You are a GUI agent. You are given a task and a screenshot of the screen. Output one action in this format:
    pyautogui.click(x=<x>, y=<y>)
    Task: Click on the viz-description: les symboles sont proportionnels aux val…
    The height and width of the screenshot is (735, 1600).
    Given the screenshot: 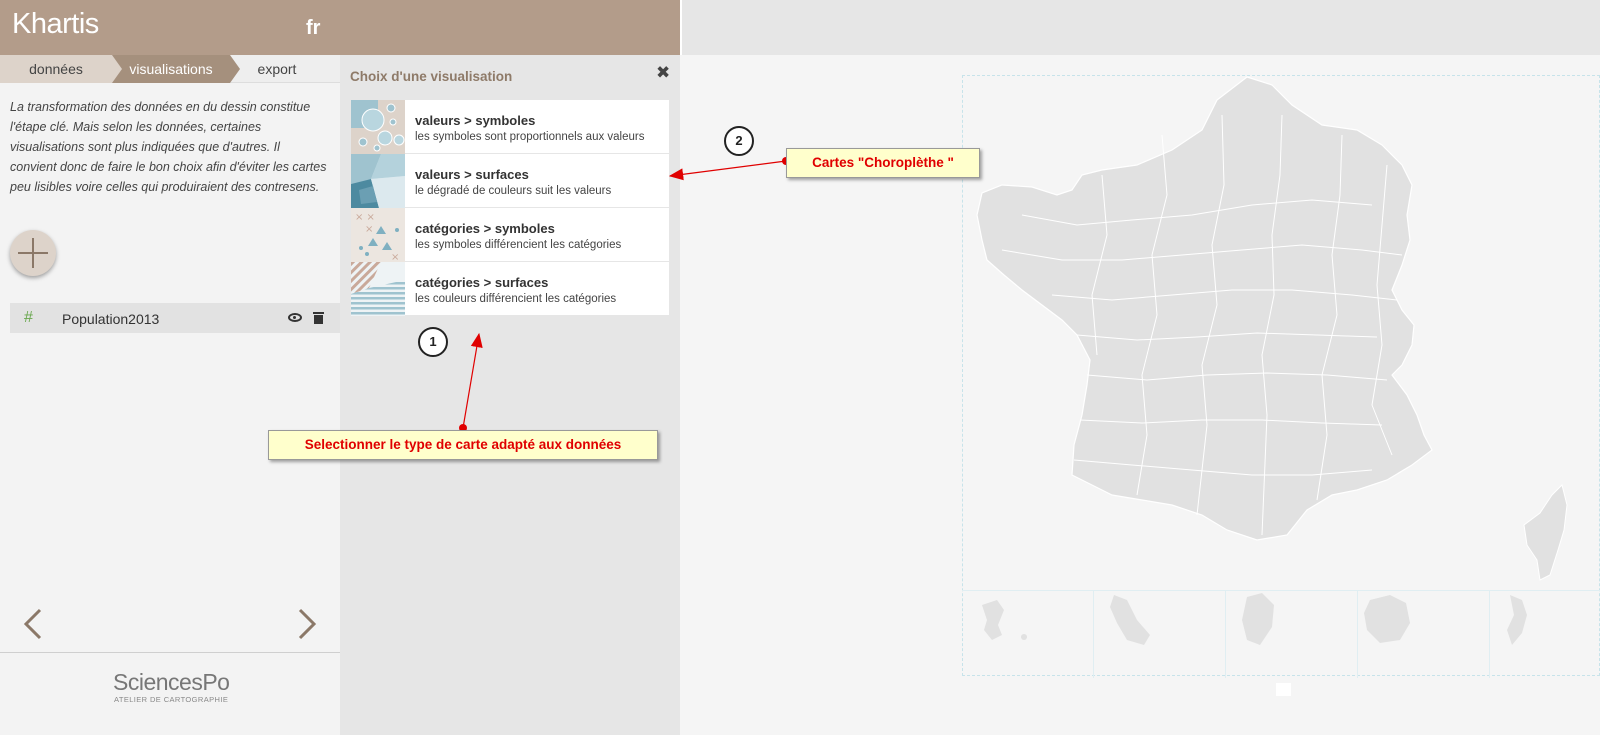 What is the action you would take?
    pyautogui.click(x=530, y=137)
    